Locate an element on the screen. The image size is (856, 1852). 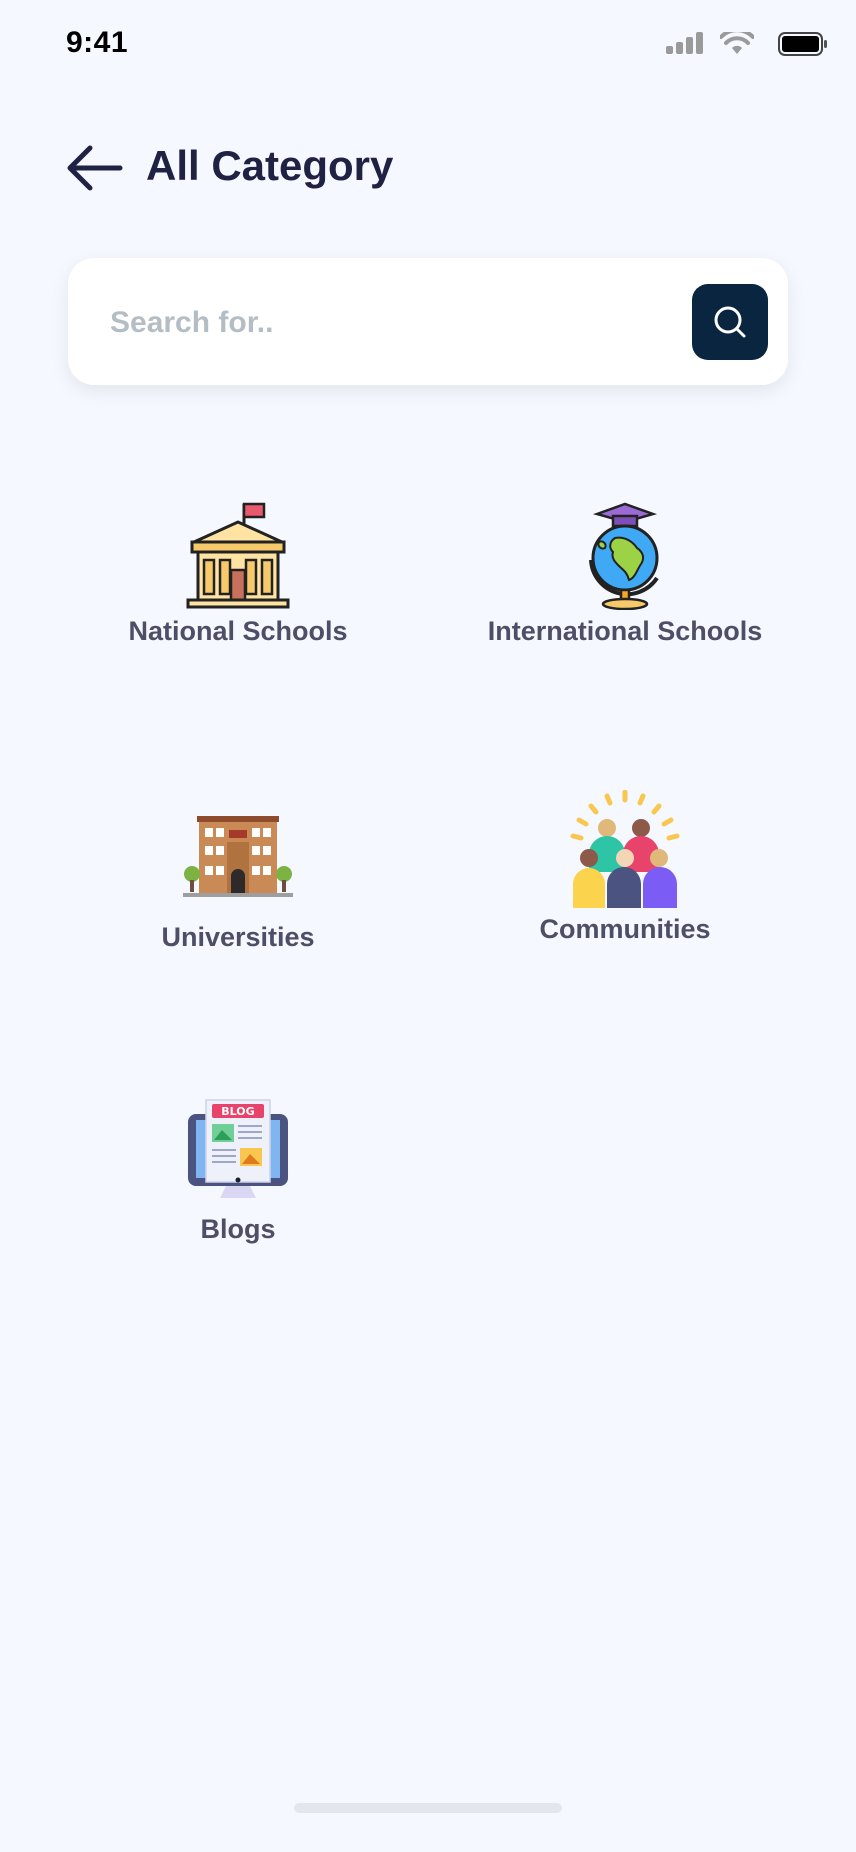
category-universities: Universities is located at coordinates (238, 879).